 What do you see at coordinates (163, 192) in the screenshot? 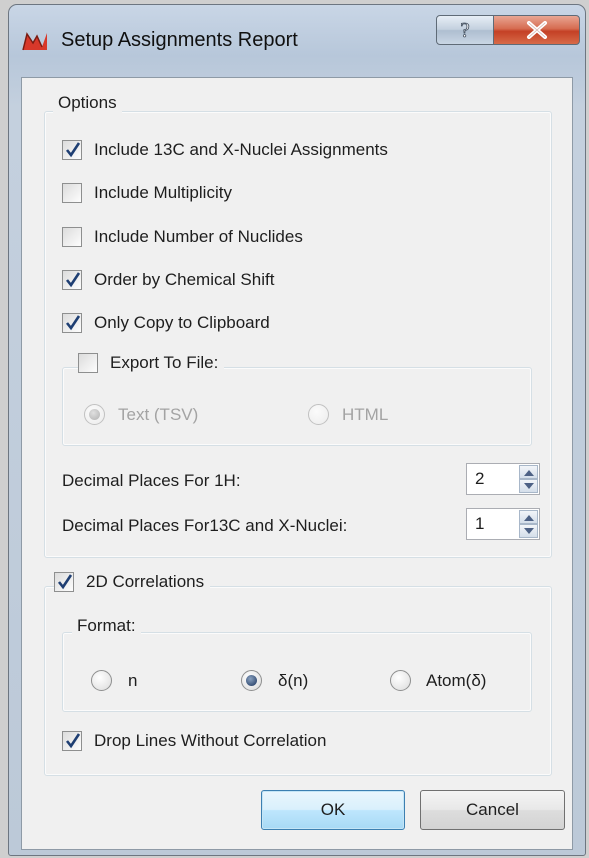
I see `include-multiplicity-label: Include Multiplicity` at bounding box center [163, 192].